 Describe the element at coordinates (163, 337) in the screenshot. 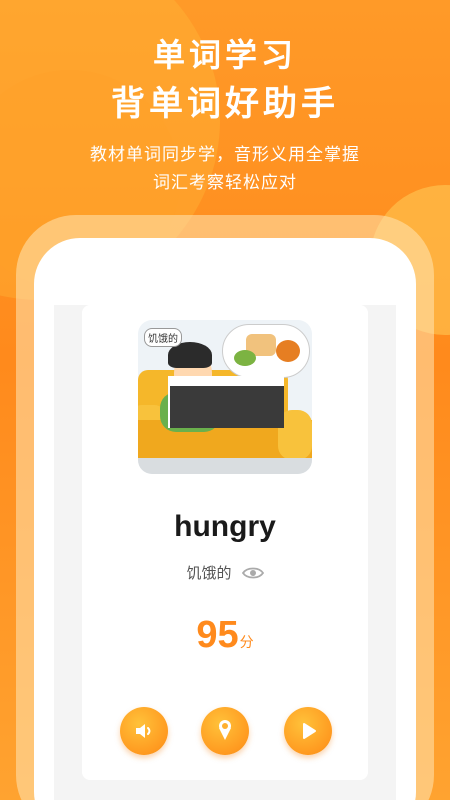

I see `image-tag: 饥饿的` at that location.